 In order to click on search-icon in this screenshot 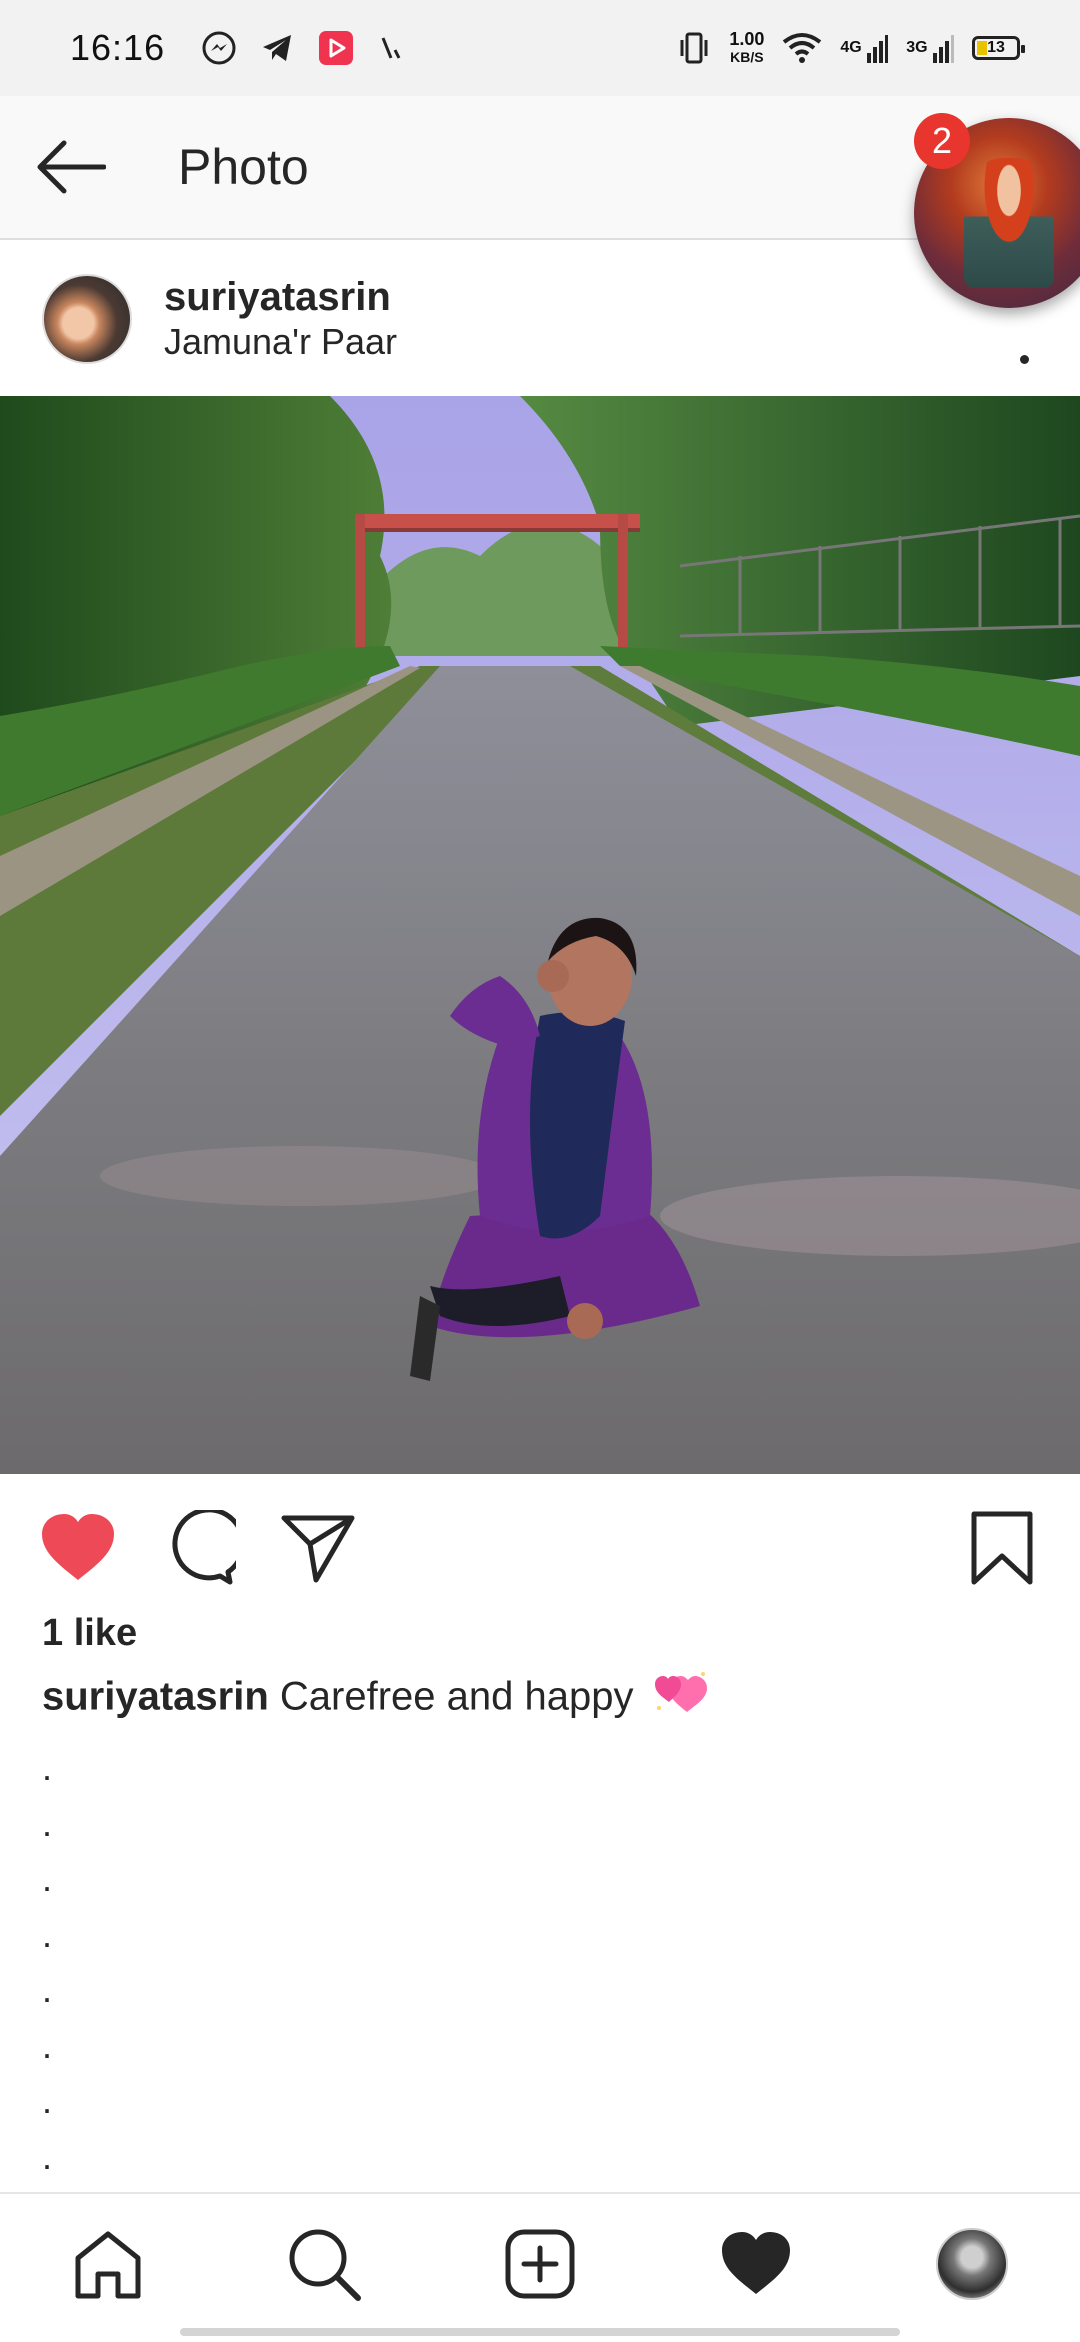, I will do `click(325, 2265)`.